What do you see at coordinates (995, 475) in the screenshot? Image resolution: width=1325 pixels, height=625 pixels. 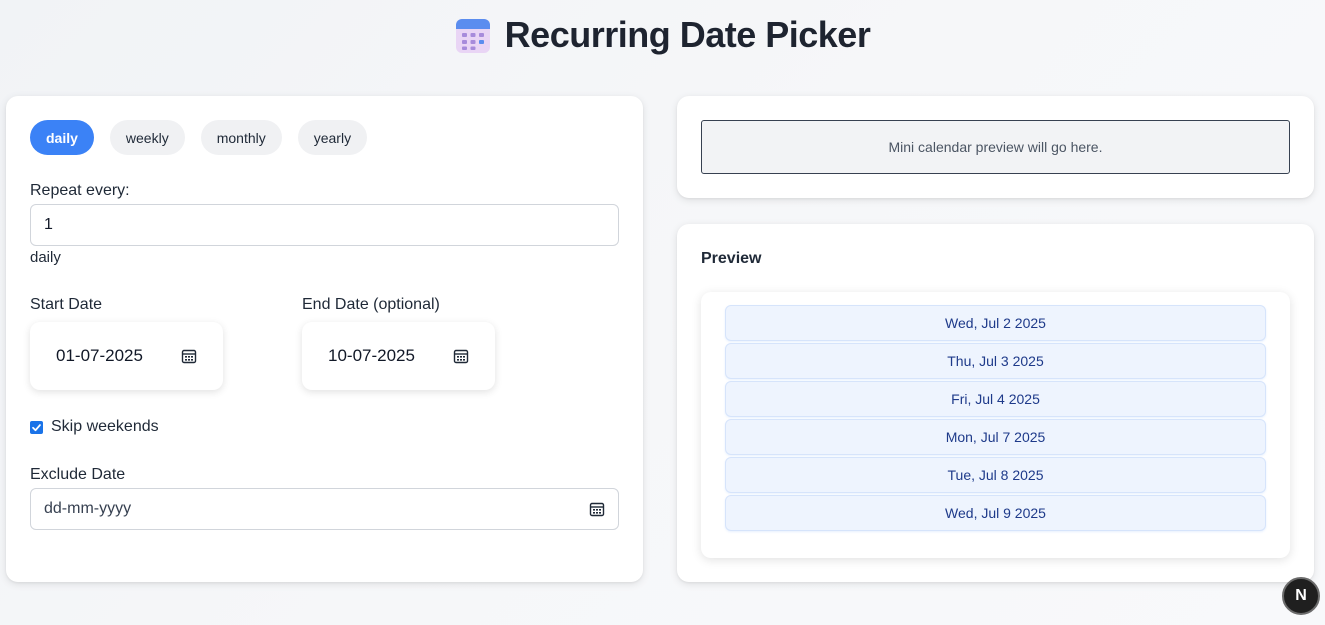 I see `preview-date-item: Tue, Jul 8 2025` at bounding box center [995, 475].